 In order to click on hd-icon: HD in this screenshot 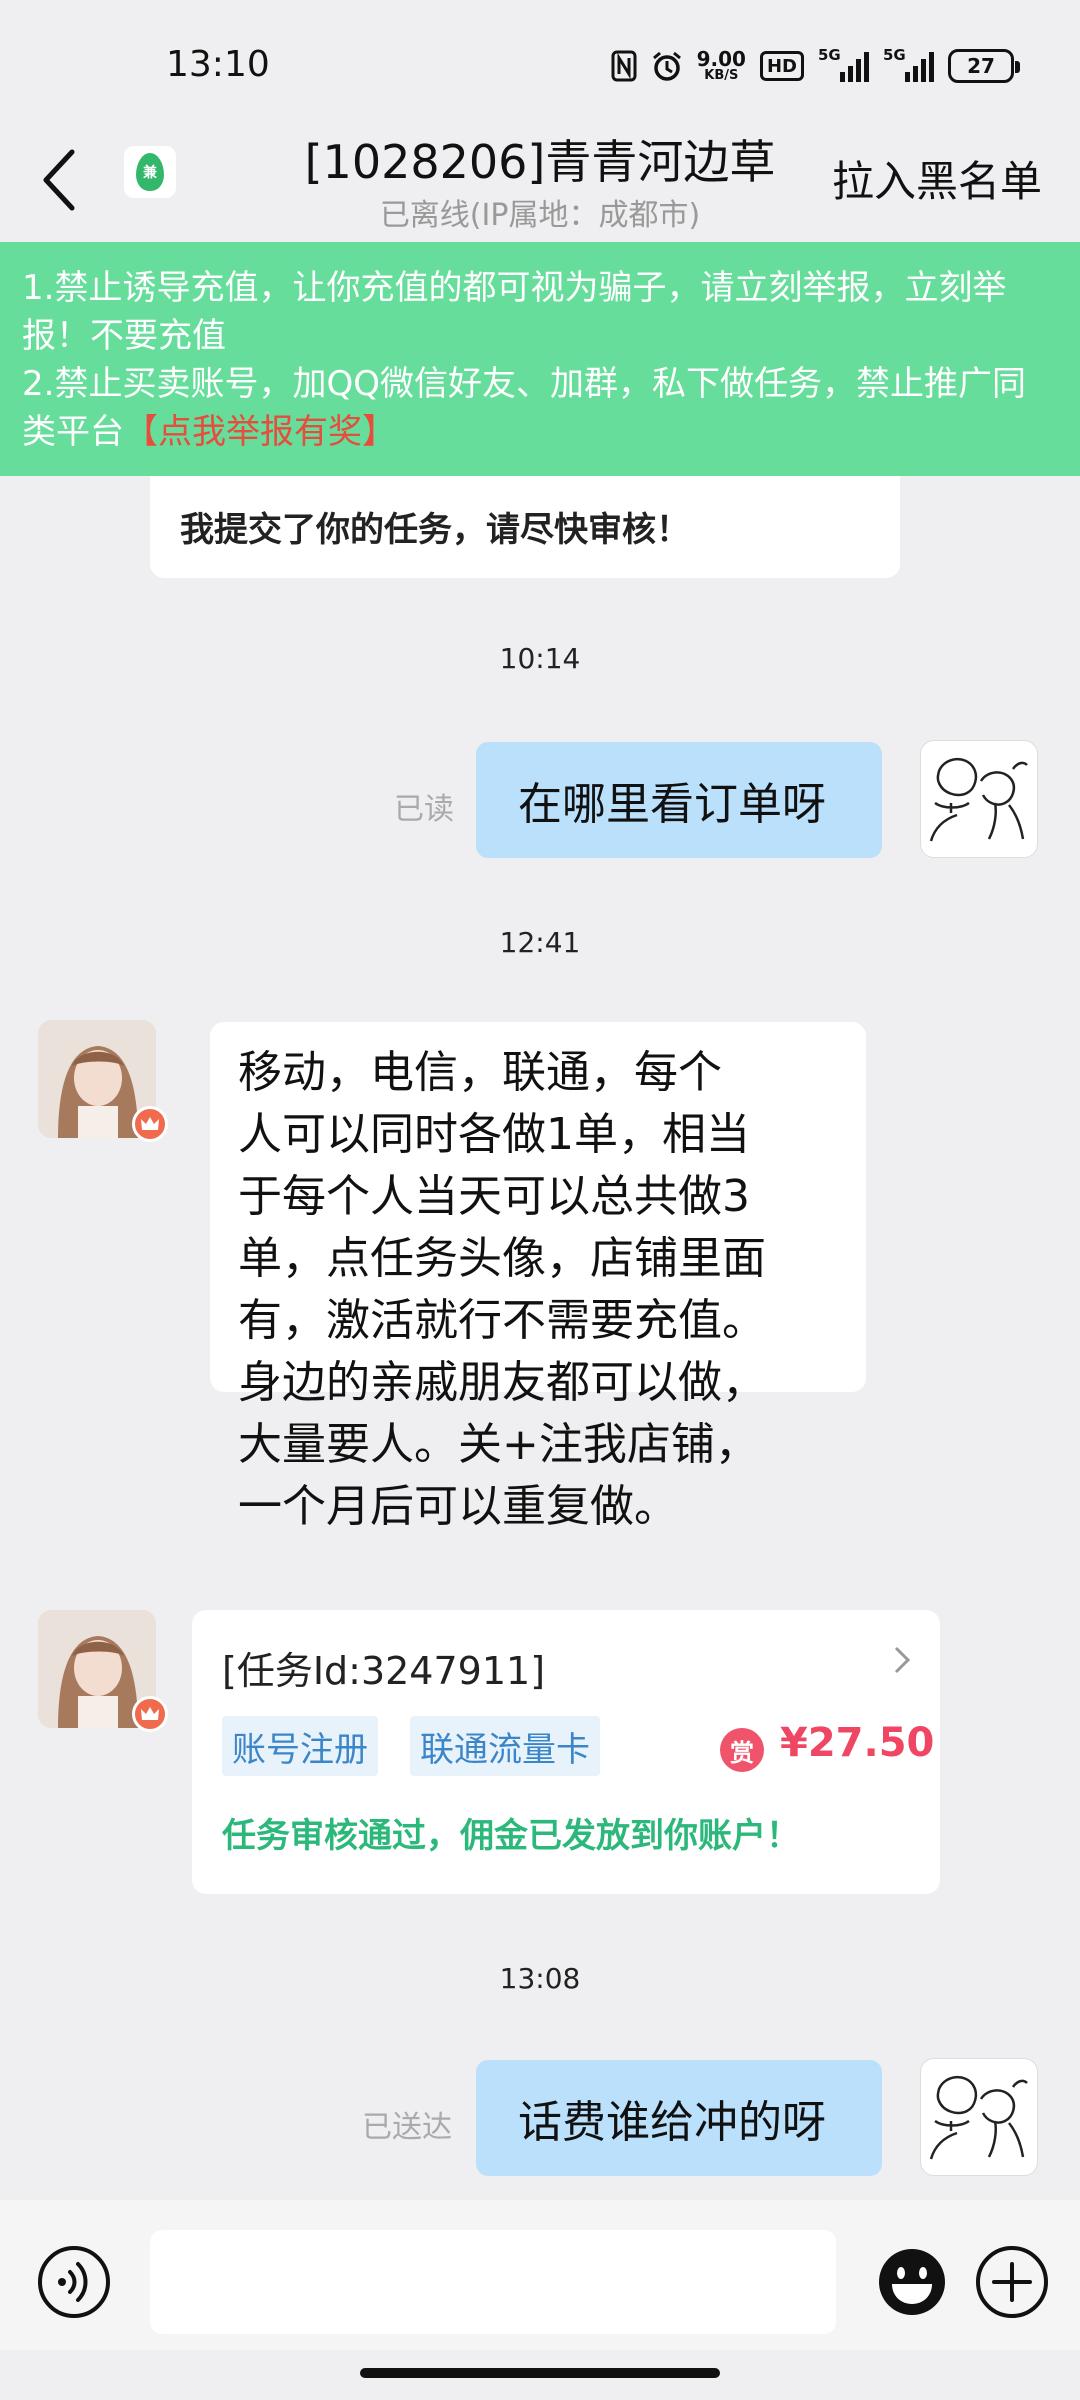, I will do `click(781, 66)`.